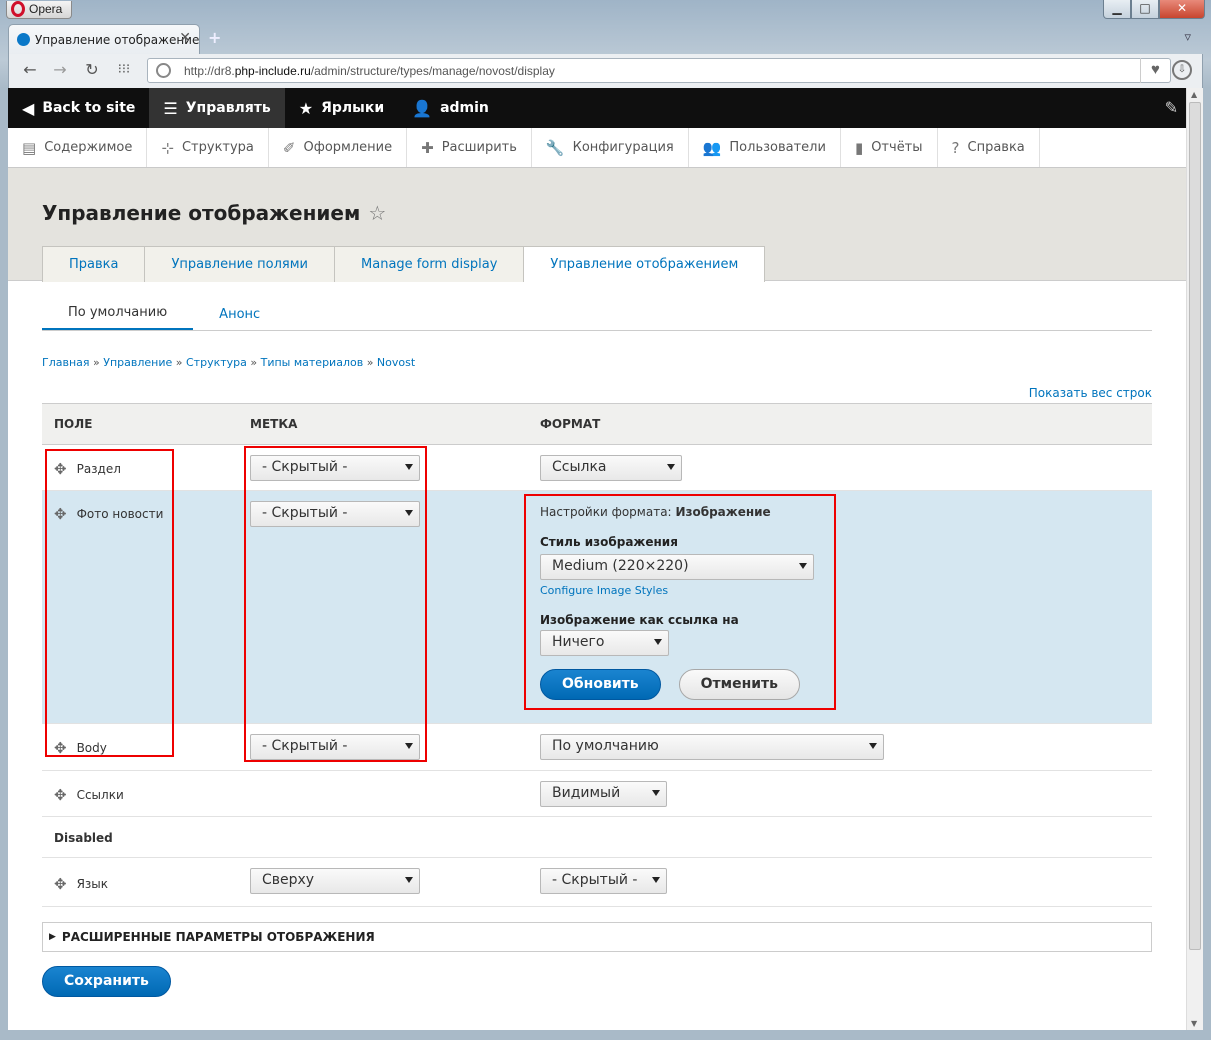 The height and width of the screenshot is (1040, 1211). I want to click on image-link-select: Ничего, so click(604, 643).